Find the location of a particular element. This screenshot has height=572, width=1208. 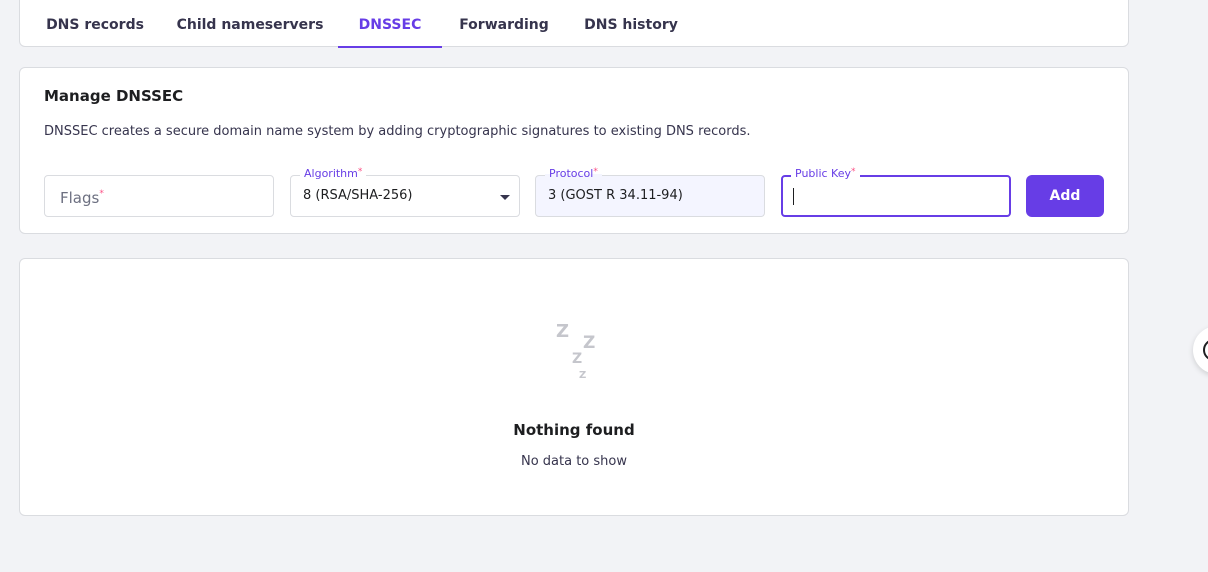

public-key-label: Public Key* is located at coordinates (825, 173).